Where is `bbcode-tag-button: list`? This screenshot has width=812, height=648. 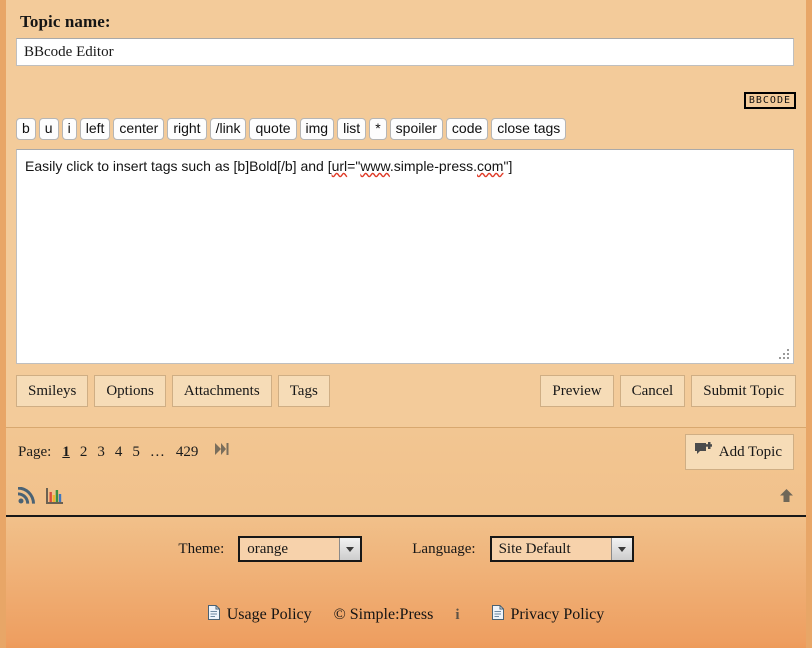
bbcode-tag-button: list is located at coordinates (352, 129).